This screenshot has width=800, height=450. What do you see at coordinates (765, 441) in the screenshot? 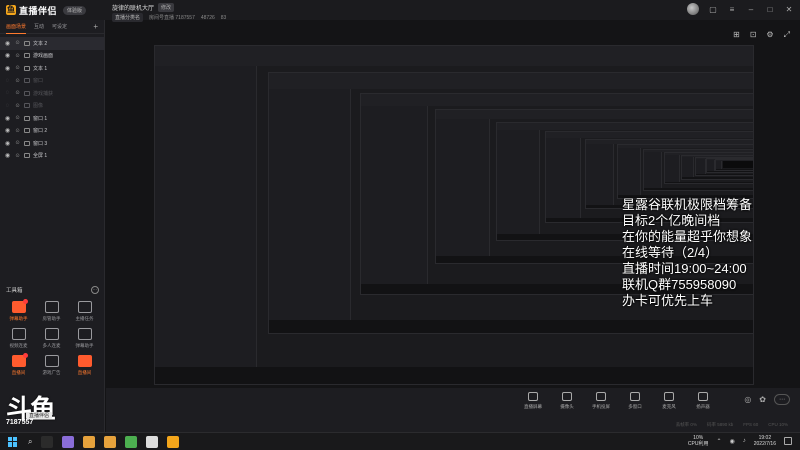
I see `clock: 19:02 2022/7/16` at bounding box center [765, 441].